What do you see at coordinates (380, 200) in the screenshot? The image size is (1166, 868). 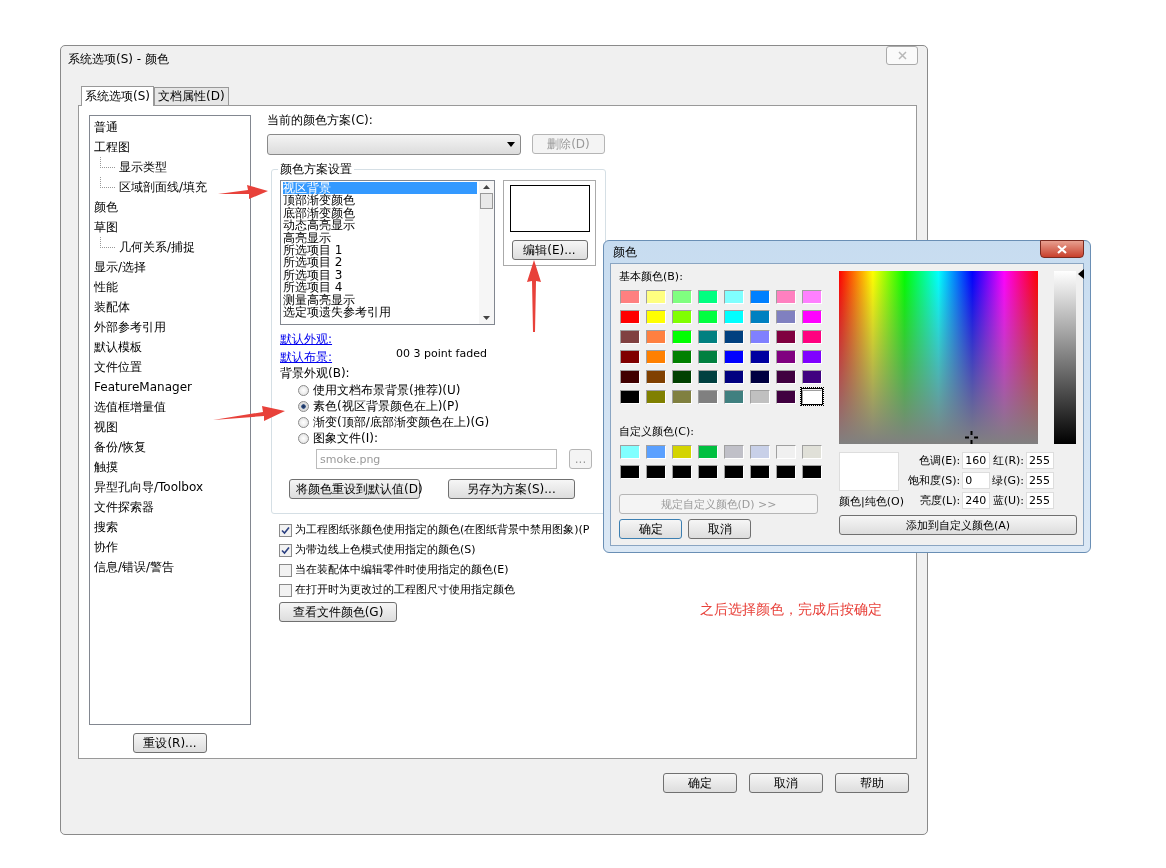 I see `list-item: 顶部渐变颜色` at bounding box center [380, 200].